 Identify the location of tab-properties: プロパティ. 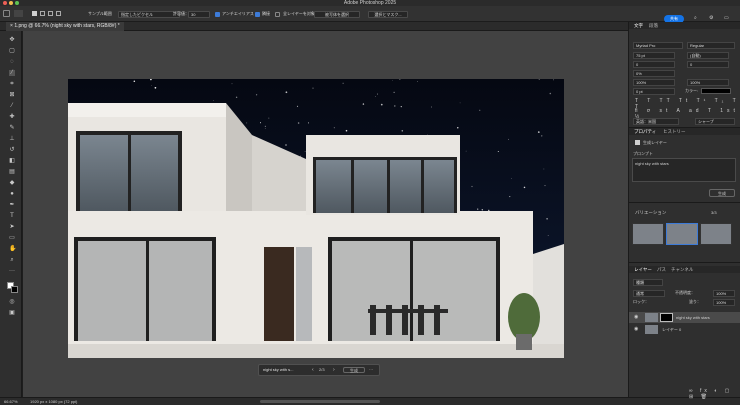
(645, 131).